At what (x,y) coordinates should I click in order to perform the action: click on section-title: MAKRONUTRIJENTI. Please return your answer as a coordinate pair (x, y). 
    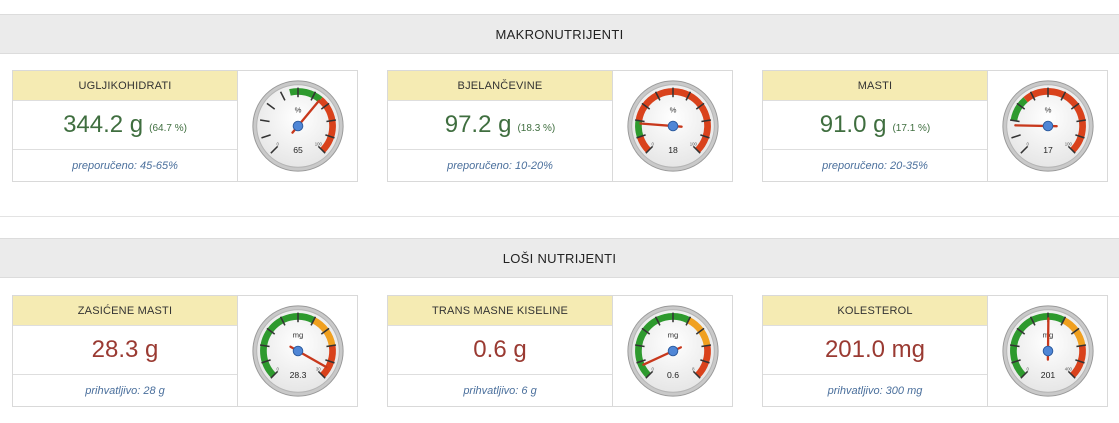
    Looking at the image, I should click on (559, 34).